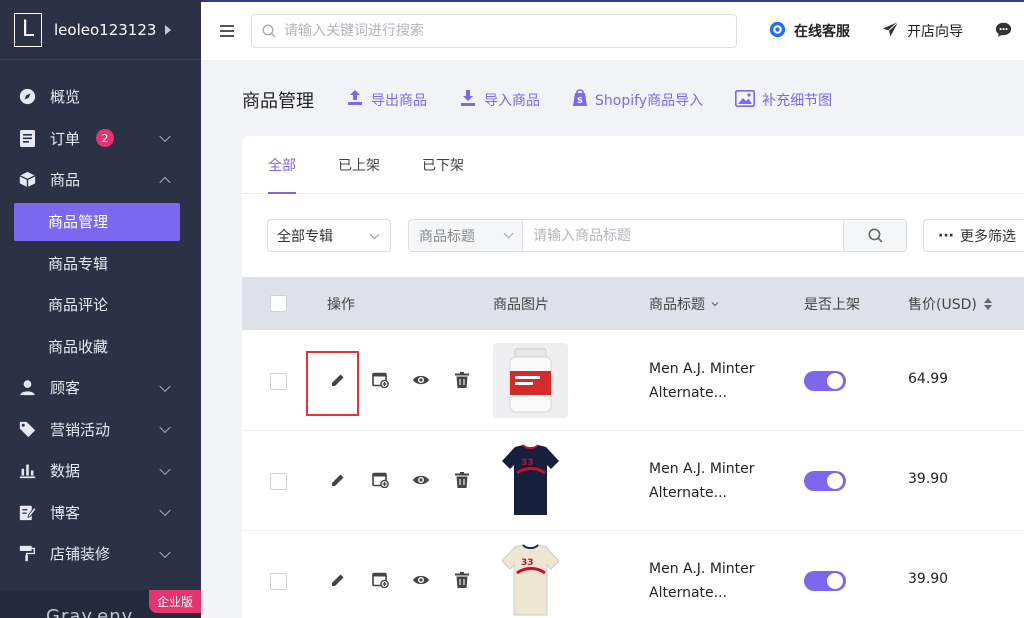  Describe the element at coordinates (100, 305) in the screenshot. I see `sidebar-subitem-product-reviews: 商品评论` at that location.